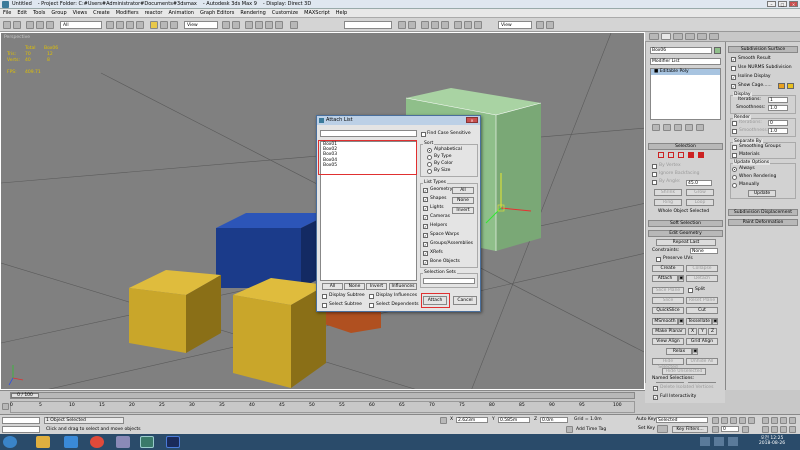 The image size is (800, 450). I want to click on configure-modifier-sets-icon, so click(700, 127).